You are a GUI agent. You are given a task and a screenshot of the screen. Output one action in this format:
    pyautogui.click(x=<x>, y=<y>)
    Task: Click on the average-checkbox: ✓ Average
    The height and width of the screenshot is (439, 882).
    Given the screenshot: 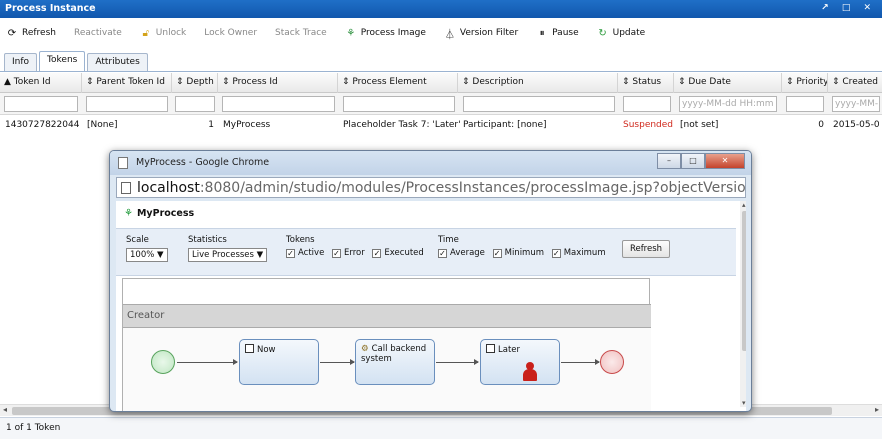 What is the action you would take?
    pyautogui.click(x=461, y=253)
    